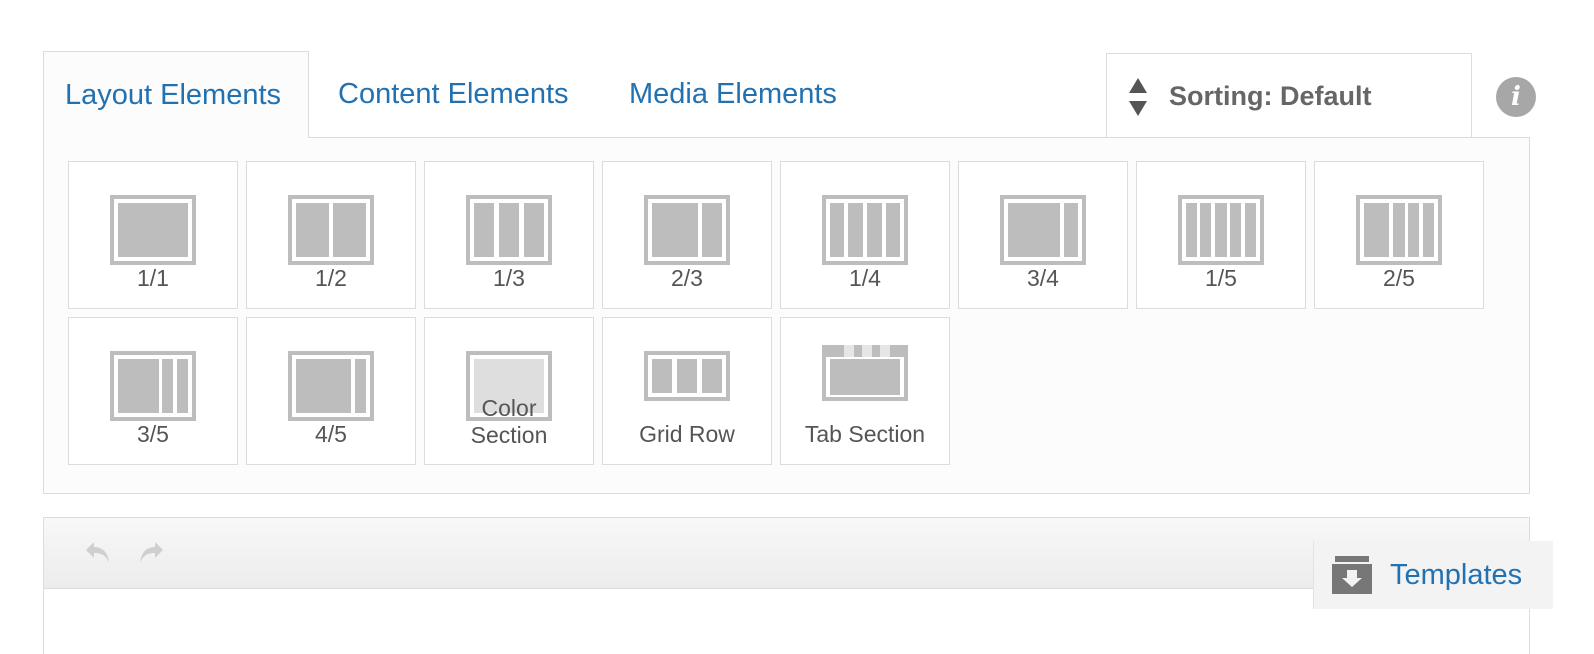  What do you see at coordinates (331, 230) in the screenshot?
I see `column-1-2-icon` at bounding box center [331, 230].